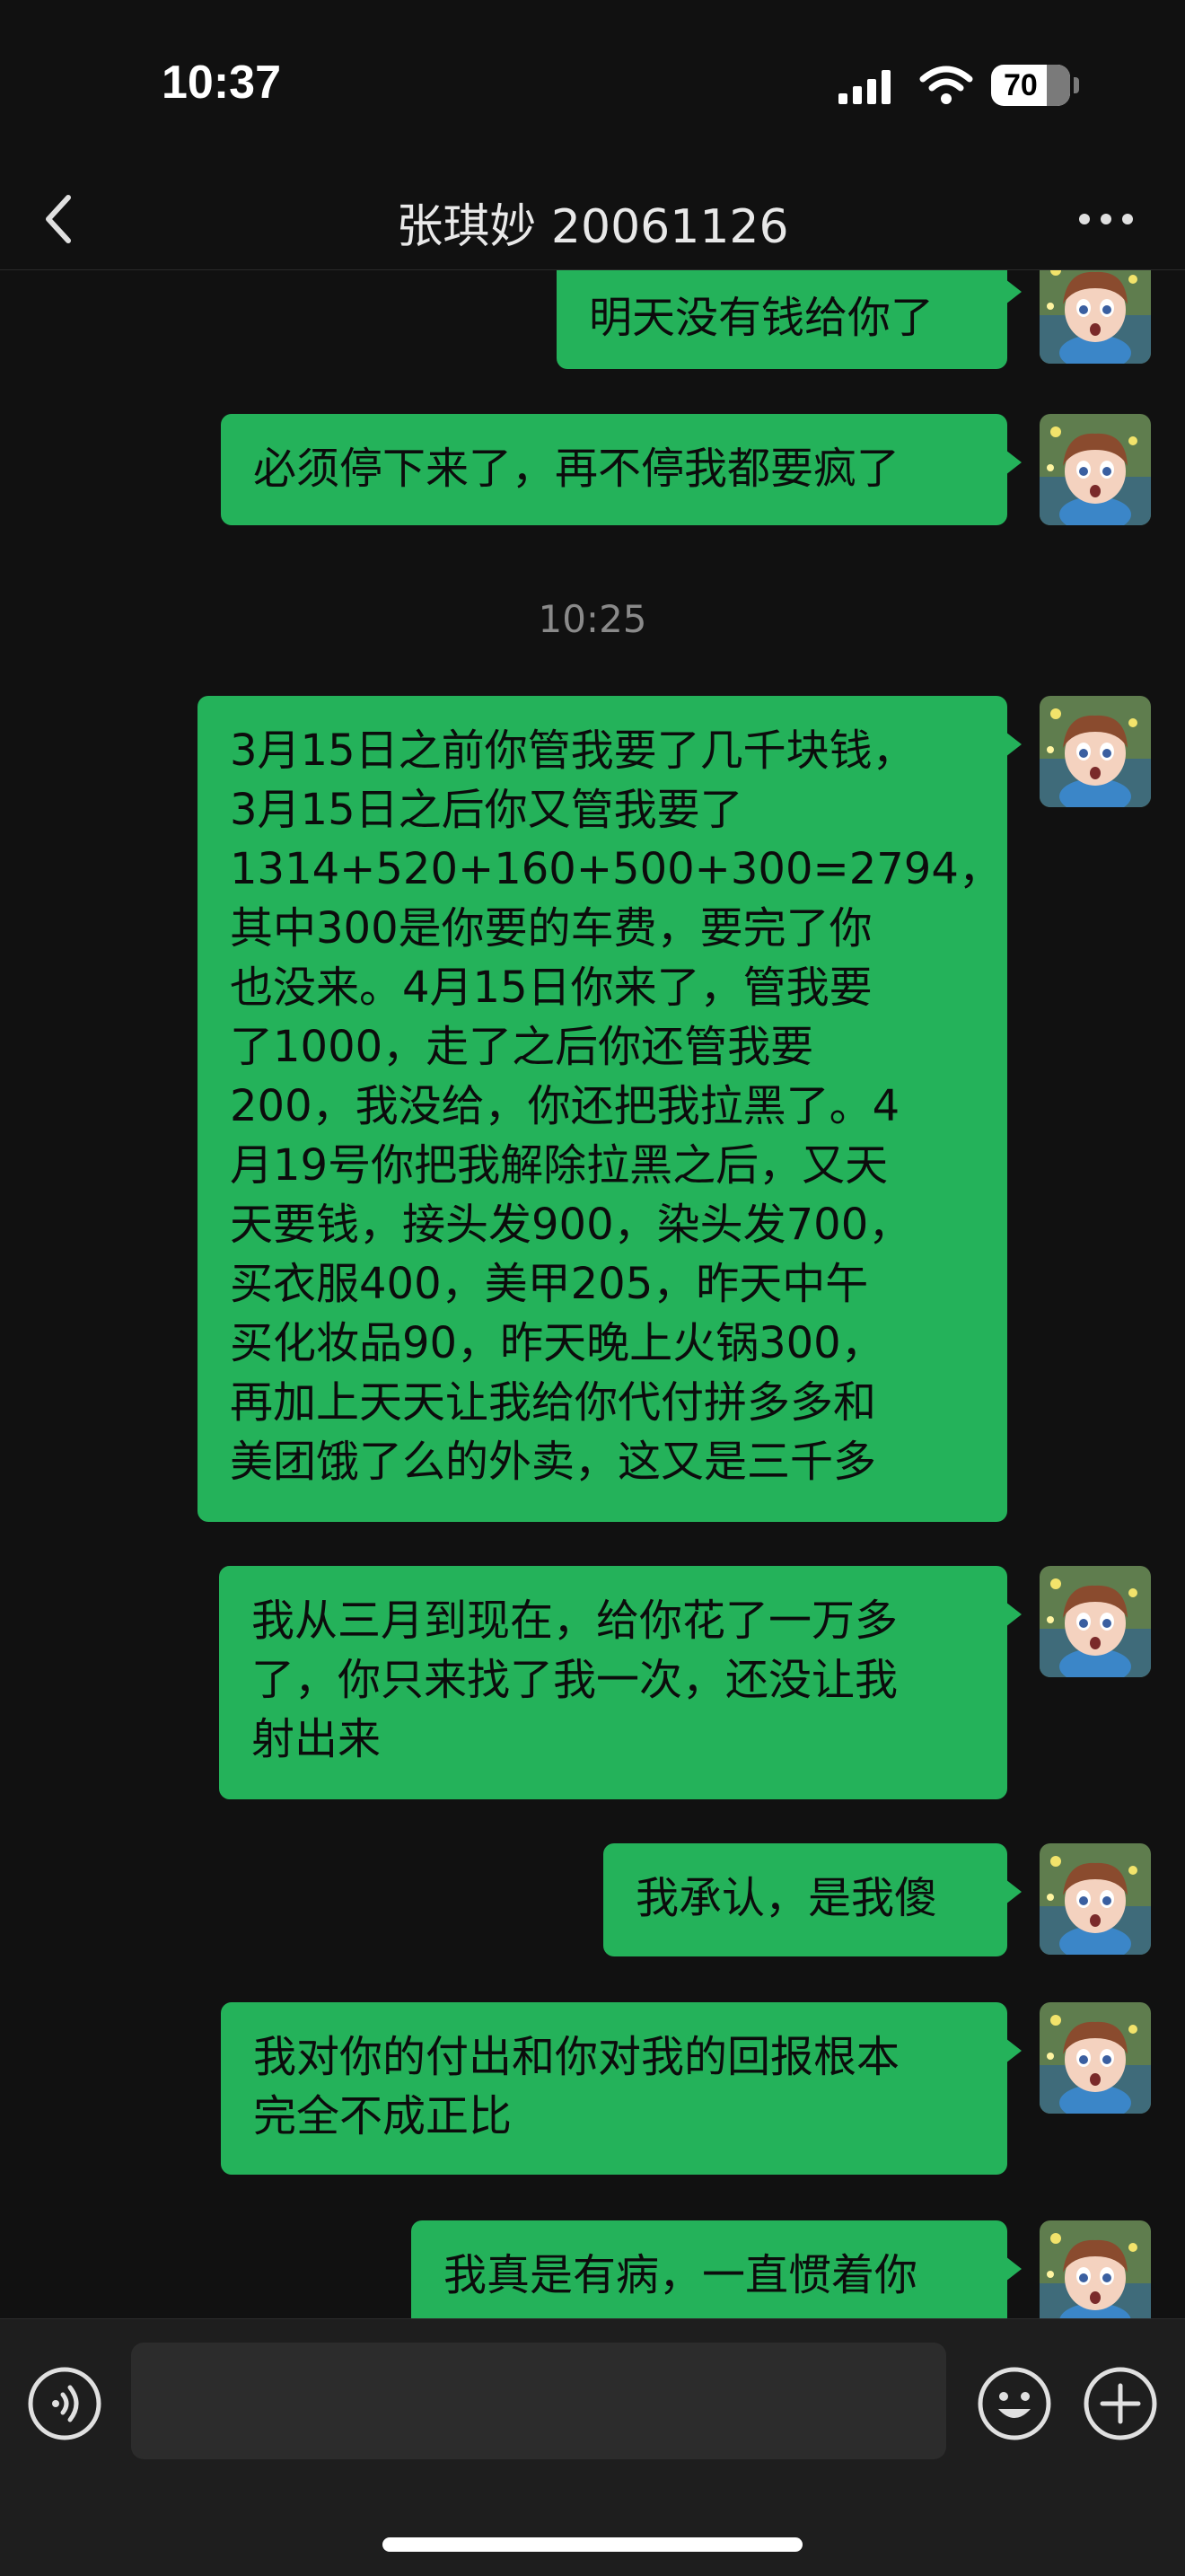  I want to click on message-bubble: 我从三月到现在，给你花了一万多 了，你只来找了我一次，还没让我 射出来, so click(620, 1683).